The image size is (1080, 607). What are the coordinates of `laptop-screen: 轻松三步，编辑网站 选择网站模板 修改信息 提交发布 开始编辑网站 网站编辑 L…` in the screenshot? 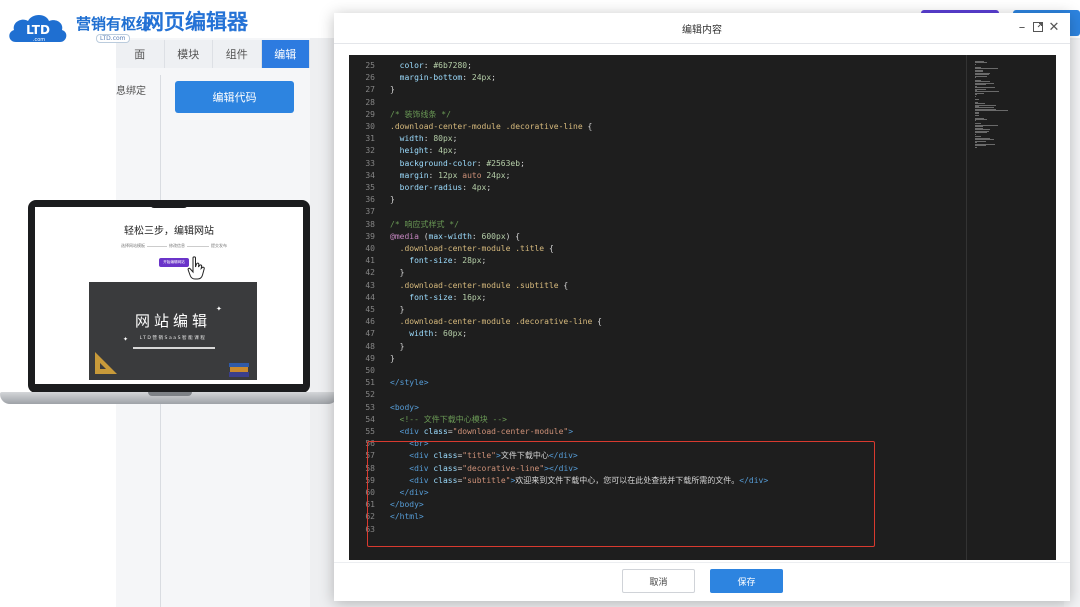 It's located at (169, 295).